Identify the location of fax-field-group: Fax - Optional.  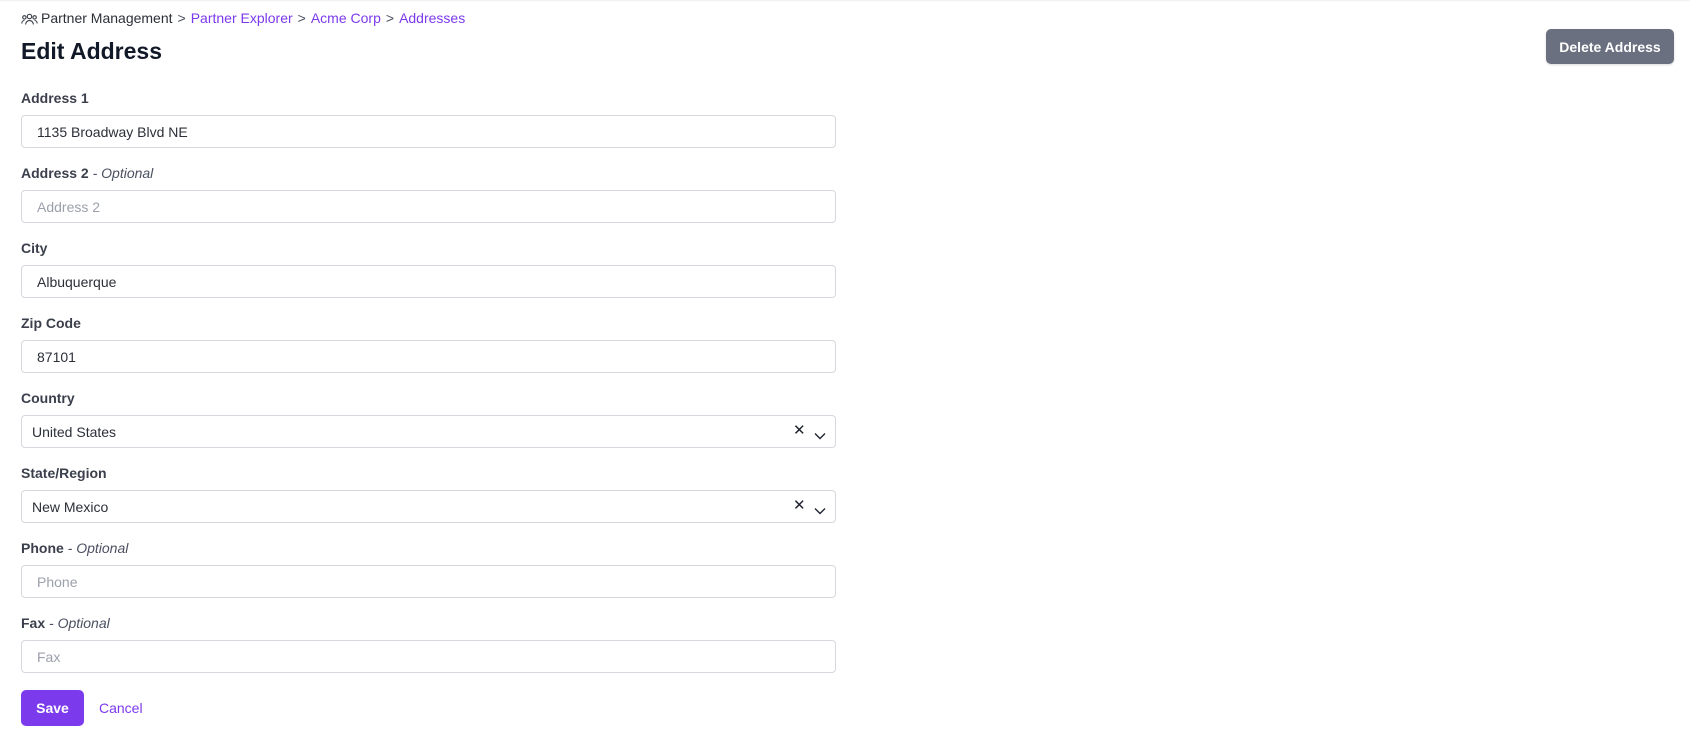
(428, 643).